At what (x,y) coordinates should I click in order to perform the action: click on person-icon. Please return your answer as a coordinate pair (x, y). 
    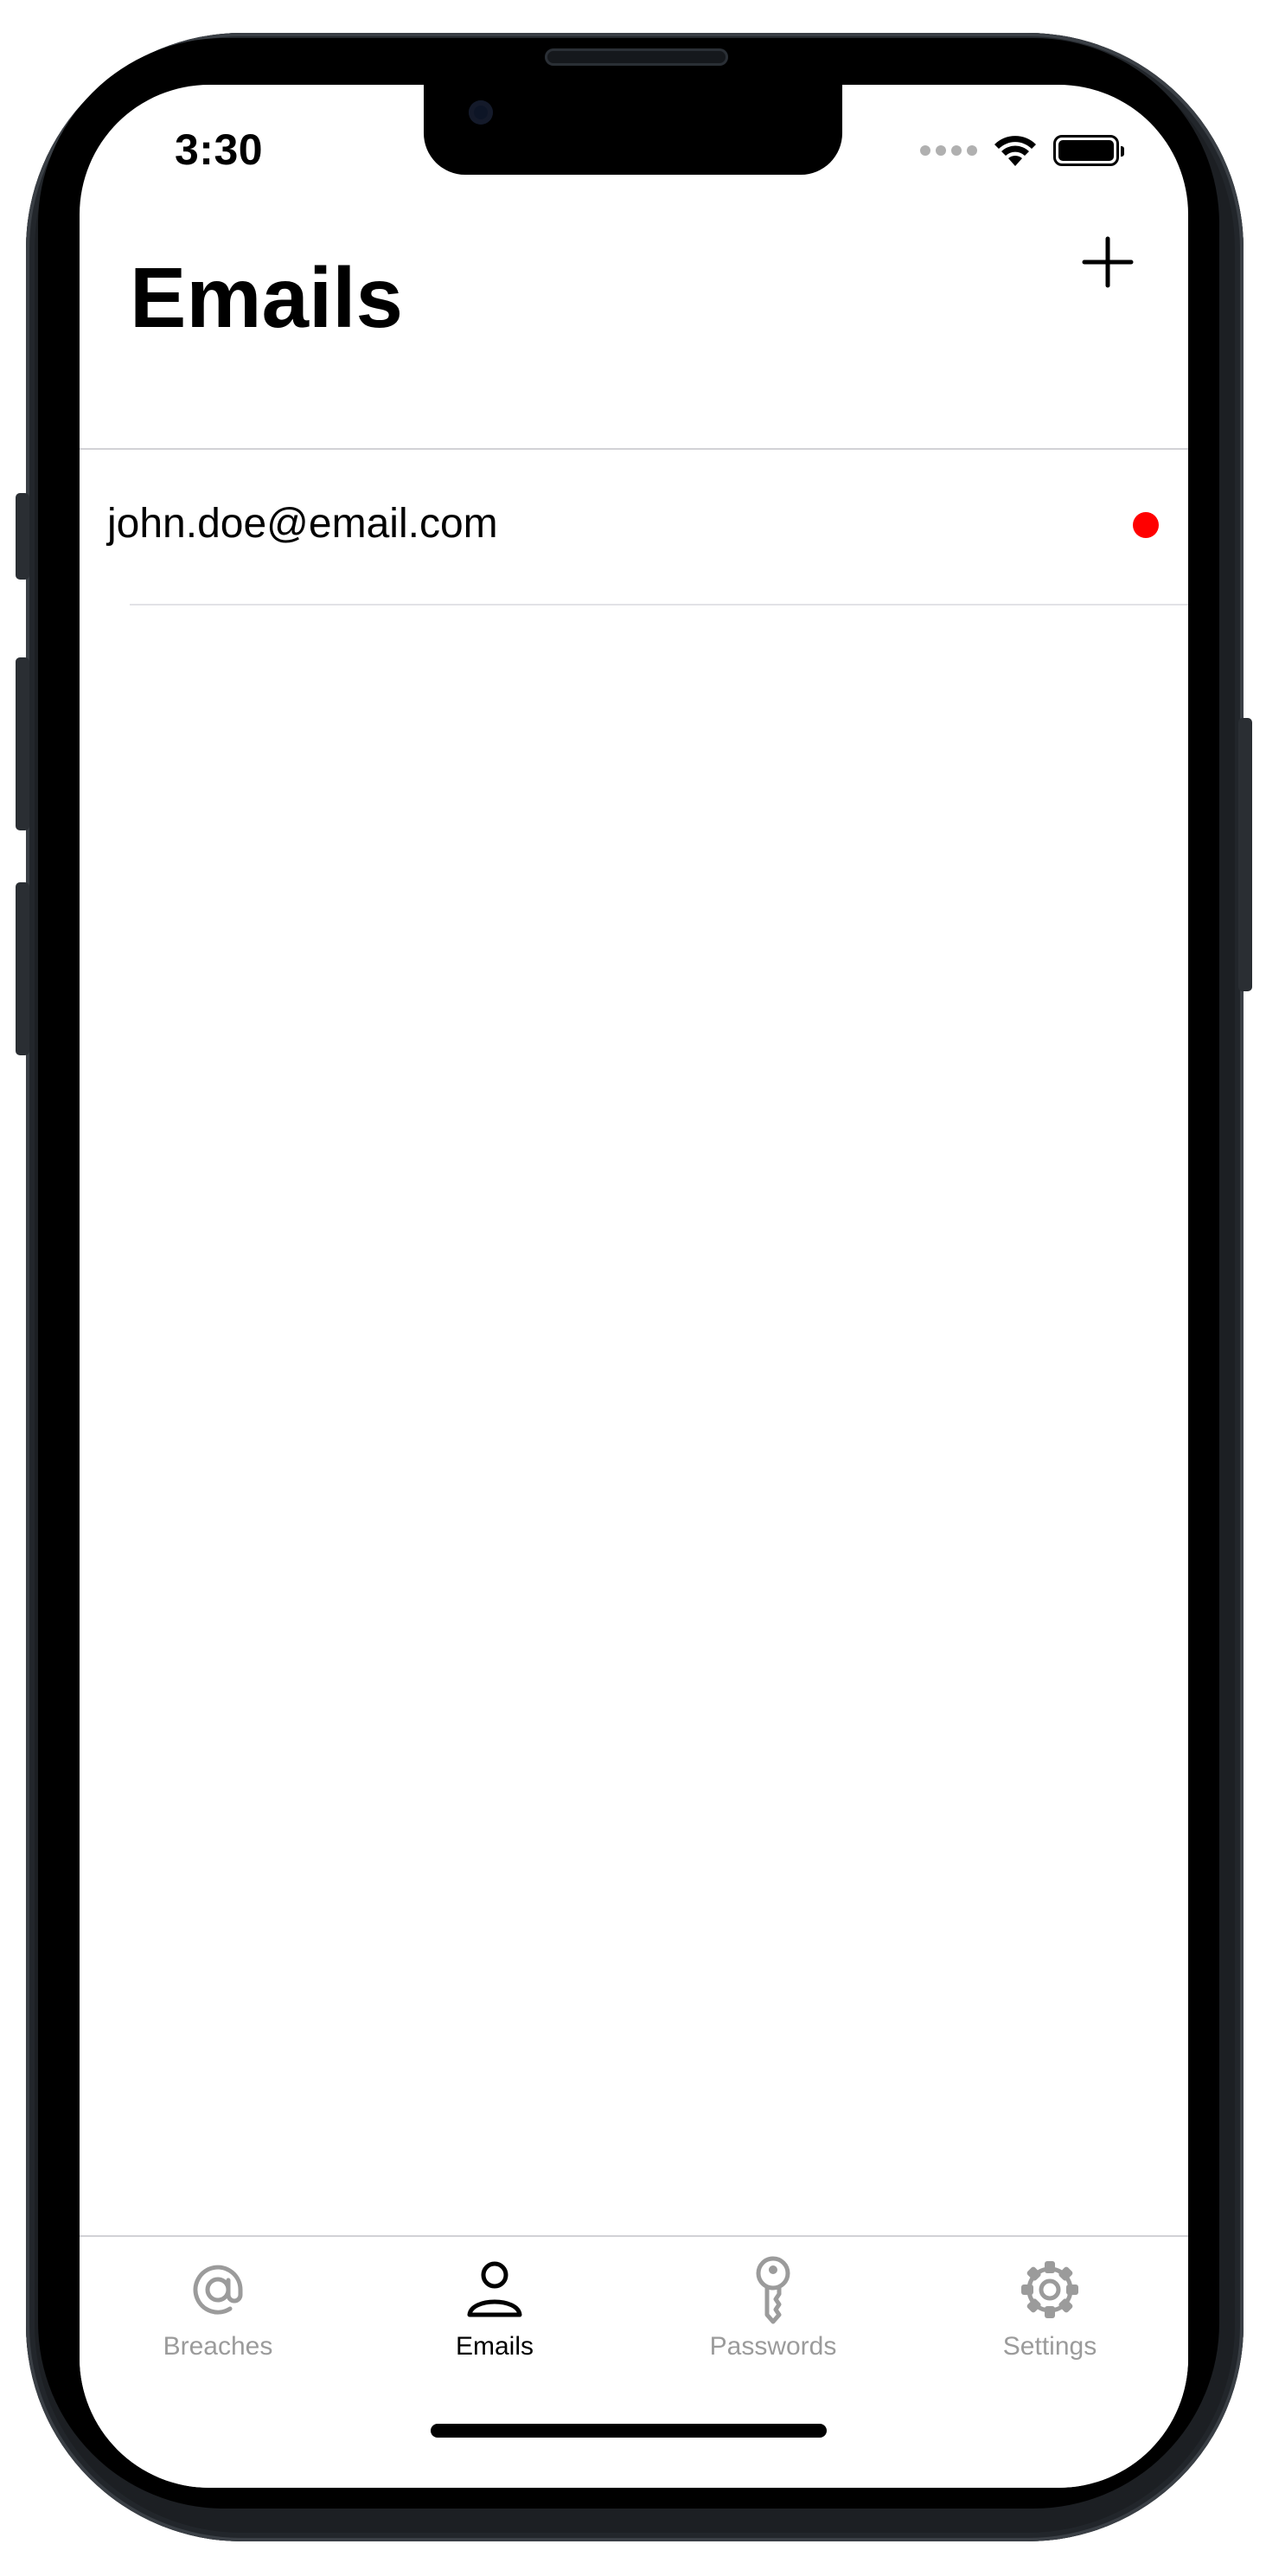
    Looking at the image, I should click on (494, 2289).